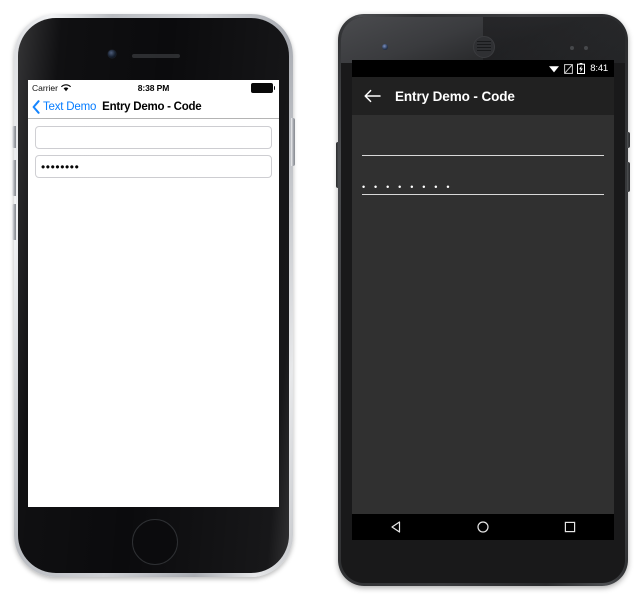 This screenshot has height=600, width=643. Describe the element at coordinates (569, 68) in the screenshot. I see `no-signal-icon` at that location.